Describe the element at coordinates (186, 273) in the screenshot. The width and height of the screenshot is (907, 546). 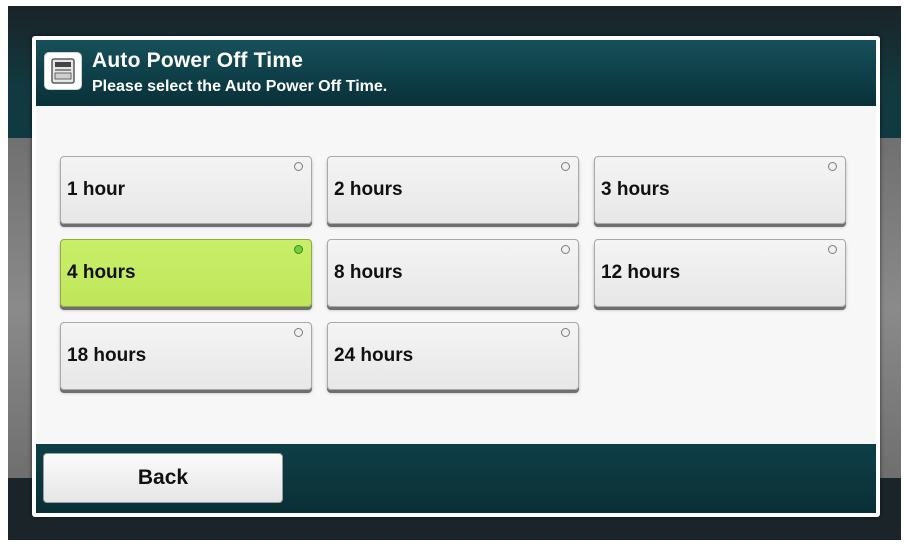
I see `option-4-hours: 4 hours` at that location.